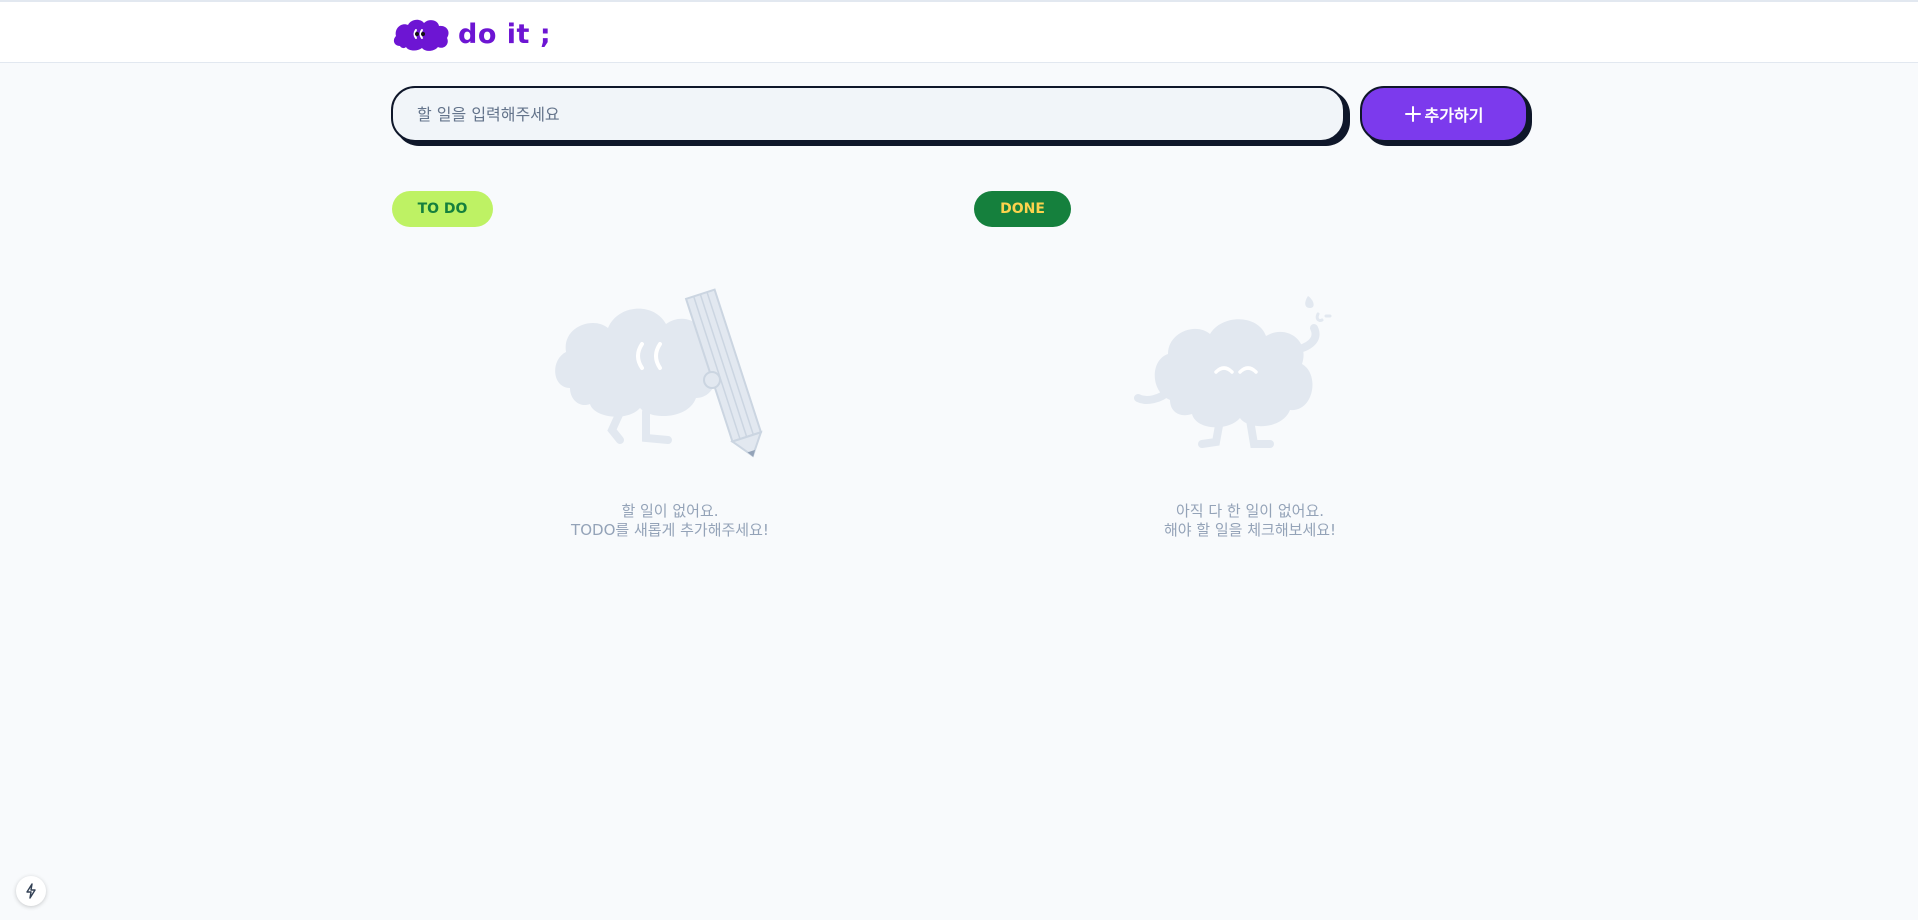 This screenshot has width=1918, height=920. I want to click on add-button-label: 추가하기, so click(1454, 115).